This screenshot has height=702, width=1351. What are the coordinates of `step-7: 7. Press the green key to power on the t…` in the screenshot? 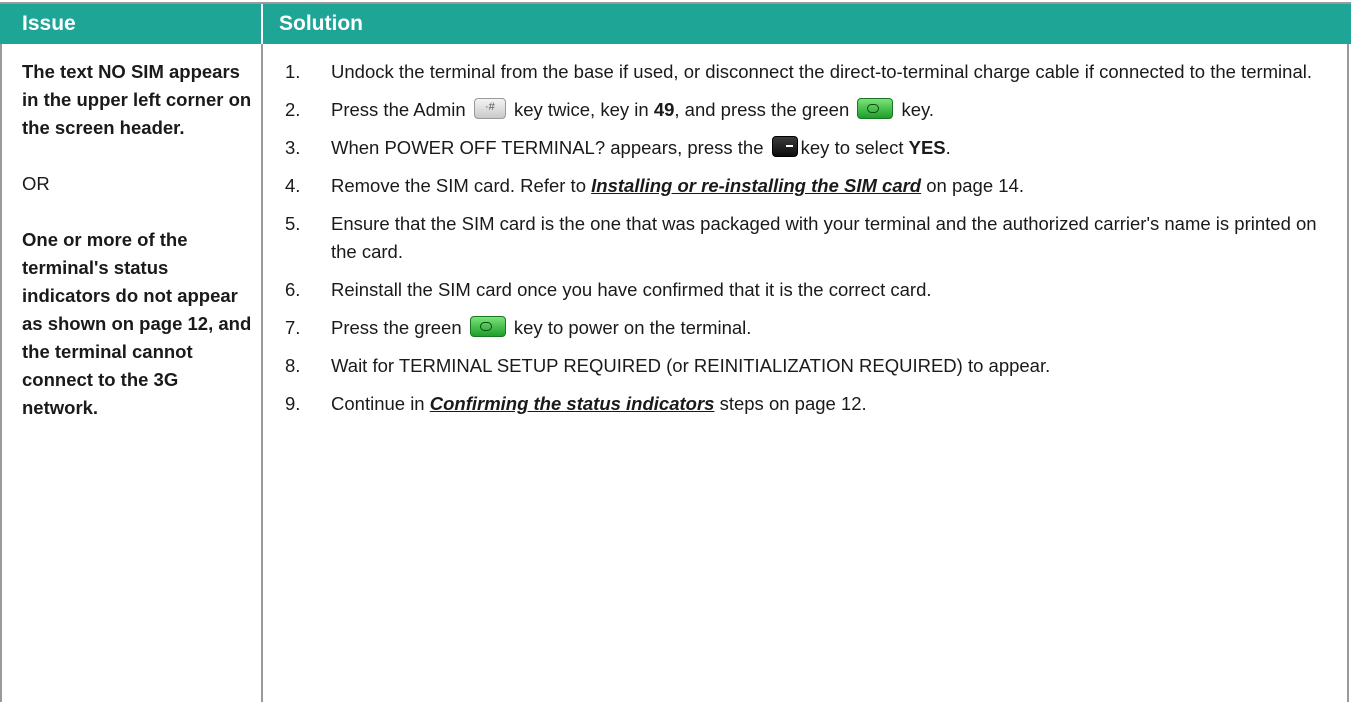 It's located at (810, 328).